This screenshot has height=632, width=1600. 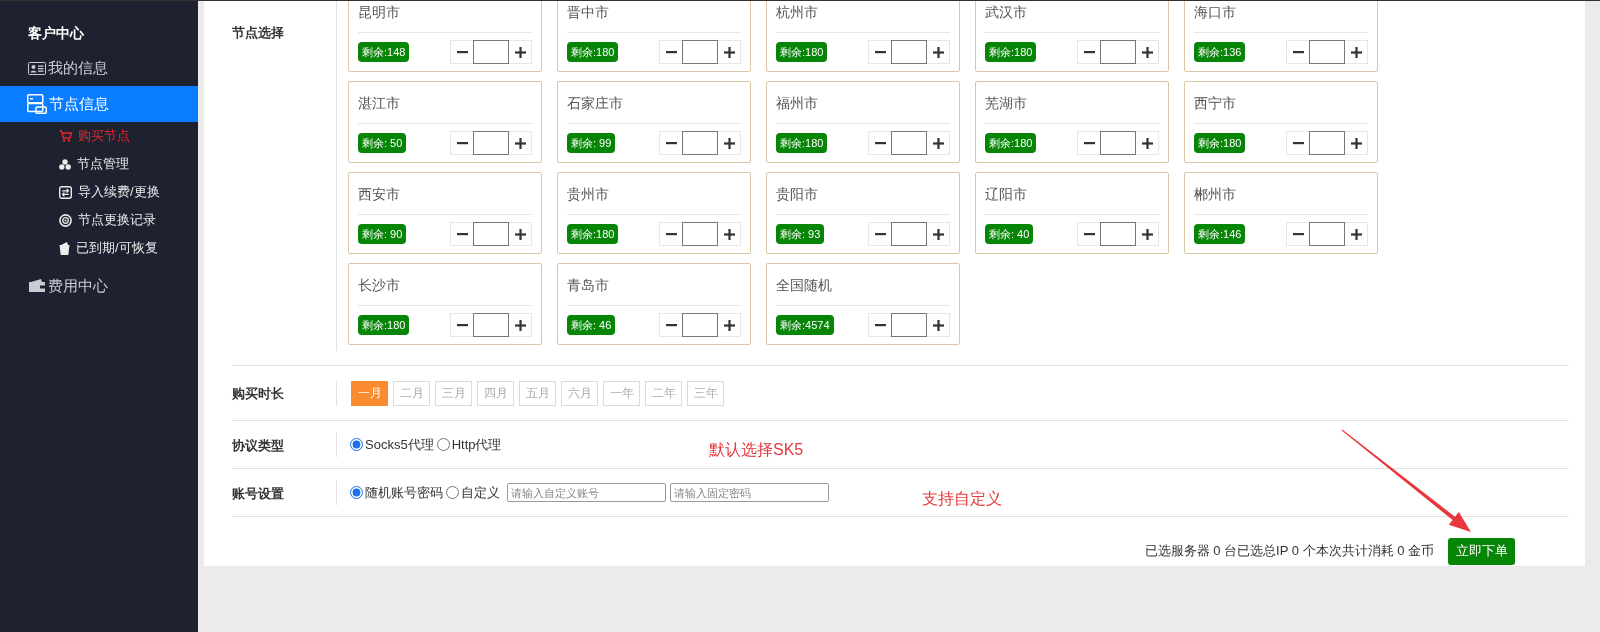 I want to click on sidebar-title: 客户中心, so click(x=56, y=33).